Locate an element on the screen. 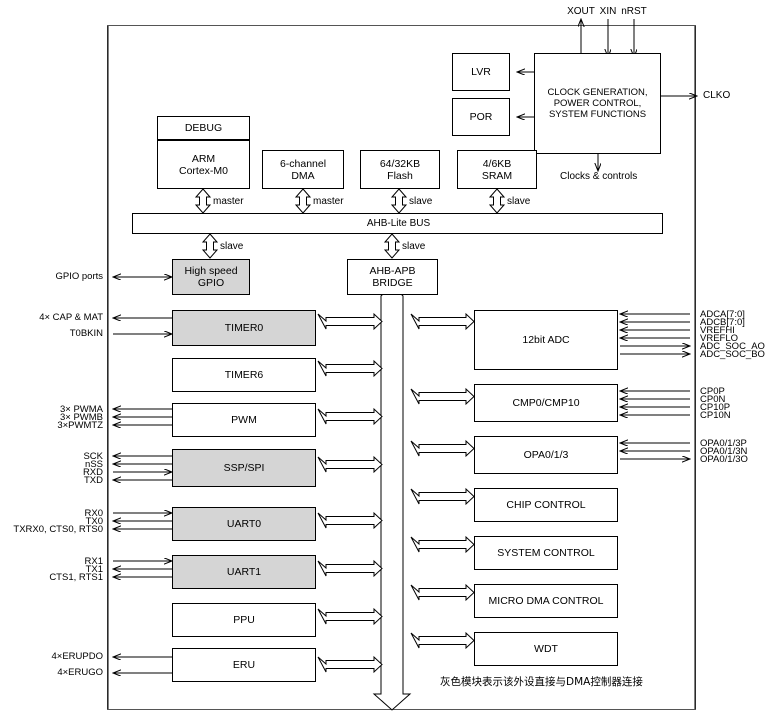 This screenshot has width=775, height=720. block-ssp-spi-label: SSP/SPI is located at coordinates (244, 468).